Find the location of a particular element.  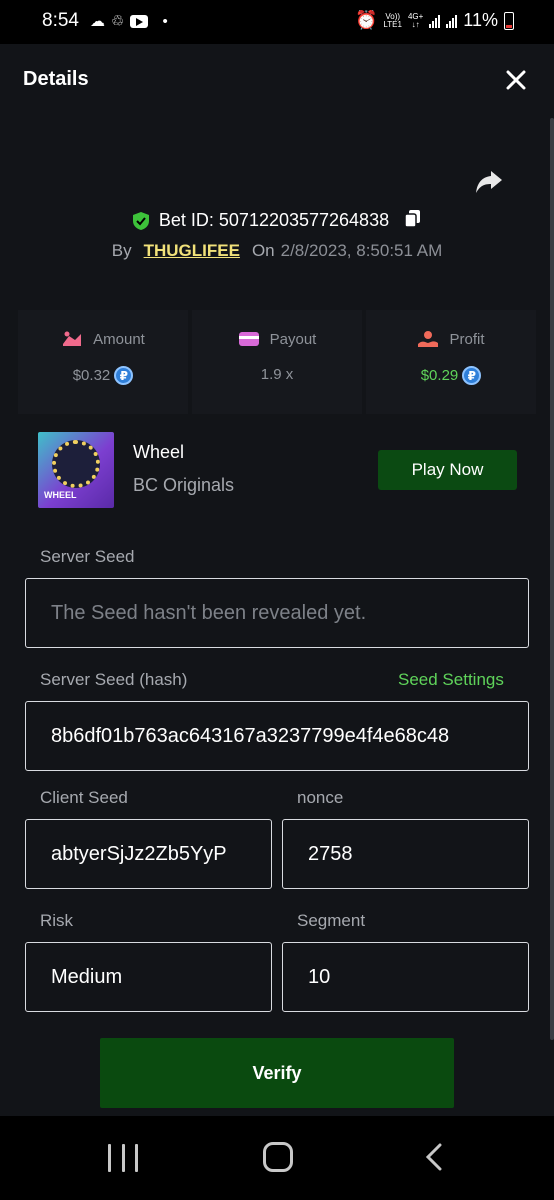

copy-button is located at coordinates (413, 220).